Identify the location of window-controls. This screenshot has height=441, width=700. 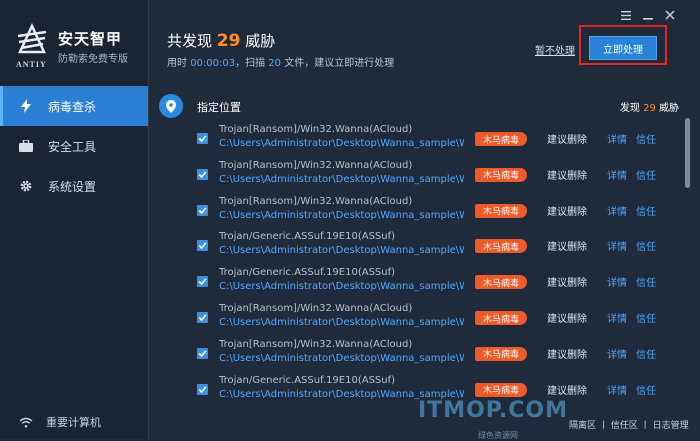
(648, 15).